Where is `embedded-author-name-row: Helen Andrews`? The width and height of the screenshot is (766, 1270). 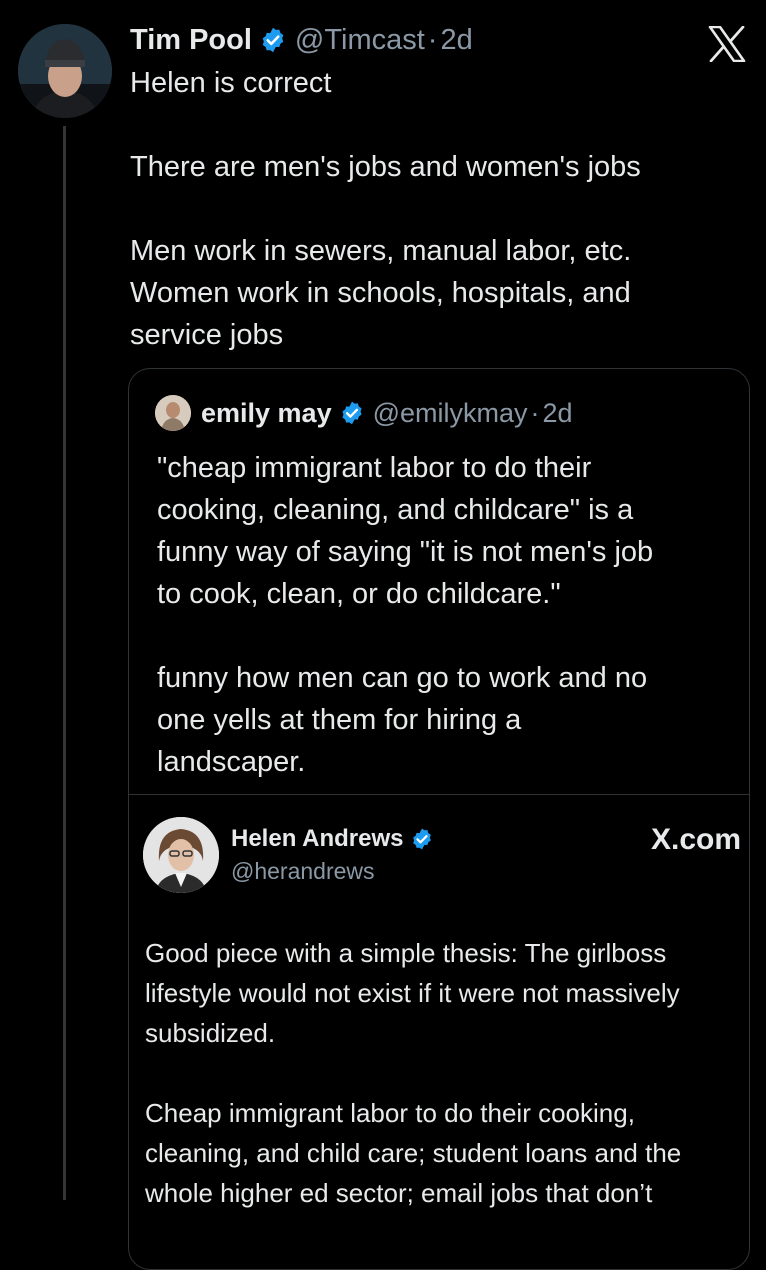
embedded-author-name-row: Helen Andrews is located at coordinates (332, 839).